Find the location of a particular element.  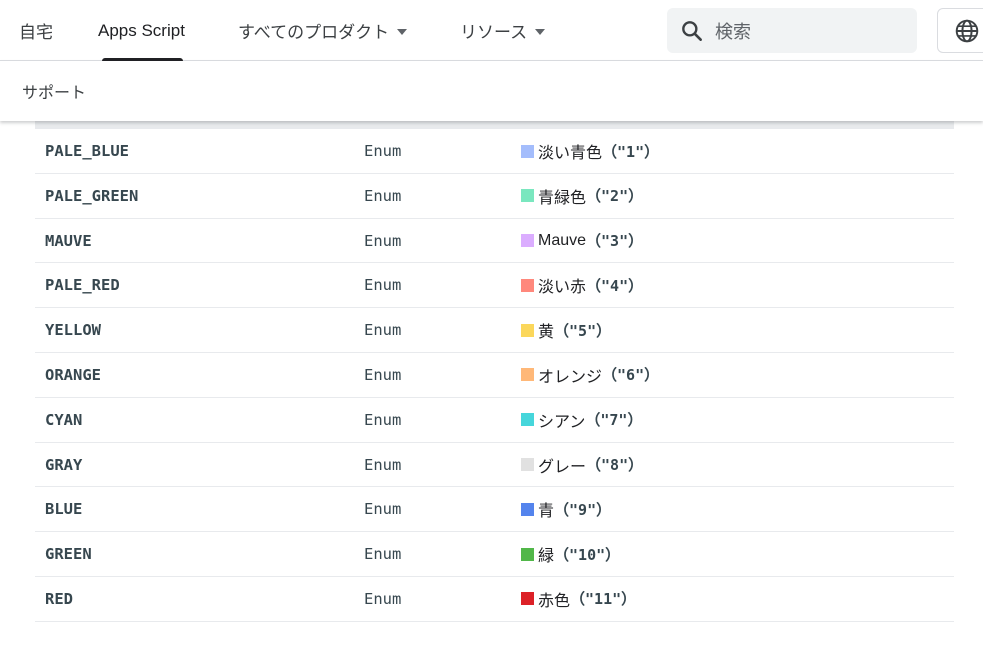

color-label: 淡い青色 is located at coordinates (570, 153).